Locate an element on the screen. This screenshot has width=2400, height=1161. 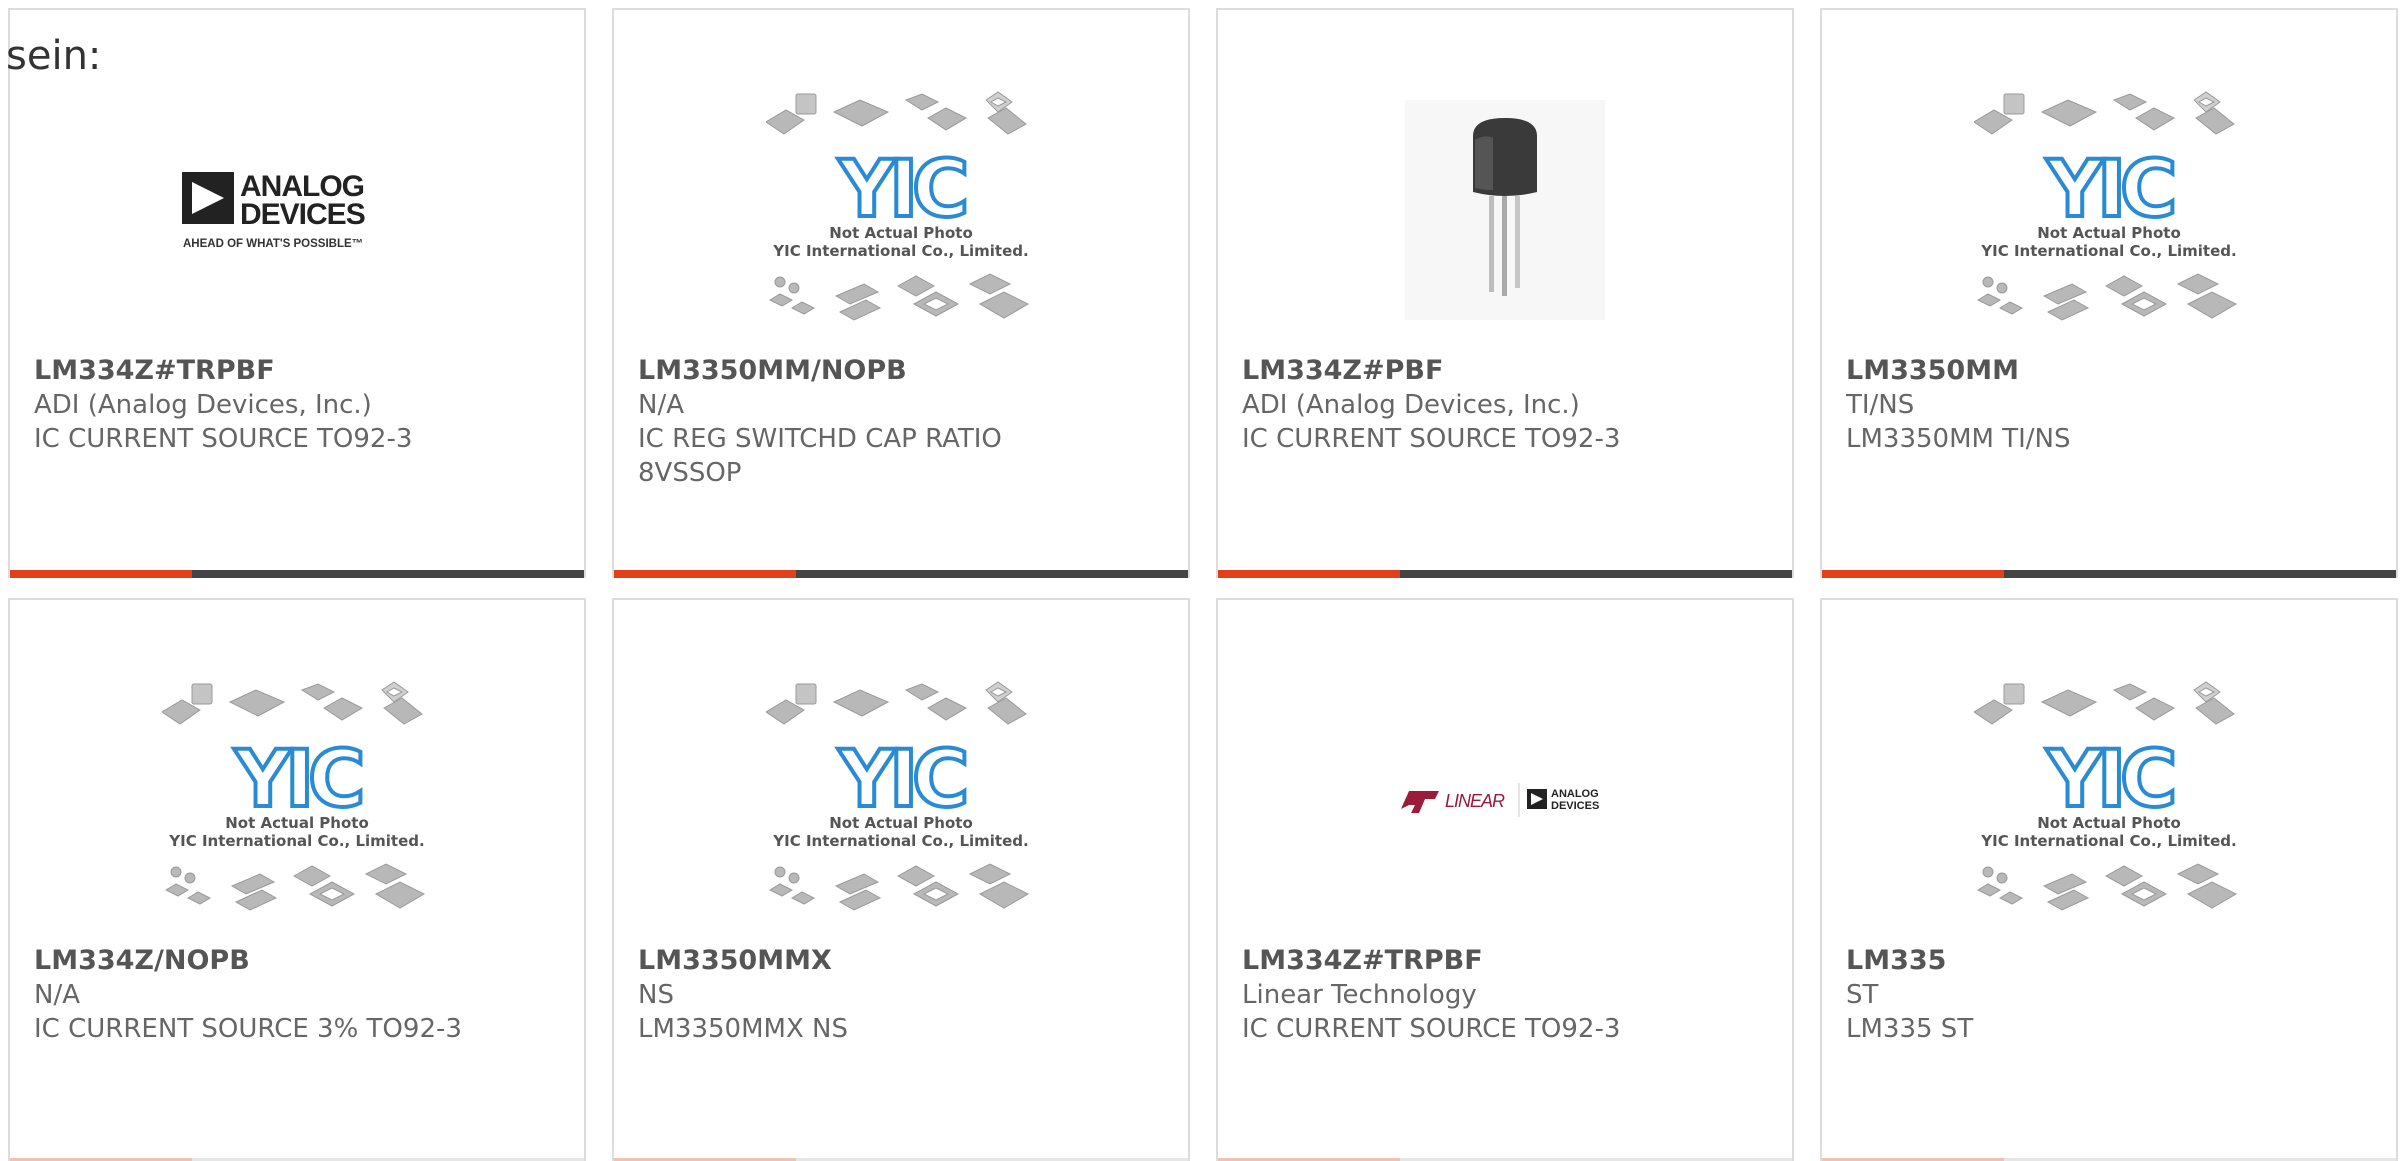
part-number: LM334Z/NOPB is located at coordinates (289, 961).